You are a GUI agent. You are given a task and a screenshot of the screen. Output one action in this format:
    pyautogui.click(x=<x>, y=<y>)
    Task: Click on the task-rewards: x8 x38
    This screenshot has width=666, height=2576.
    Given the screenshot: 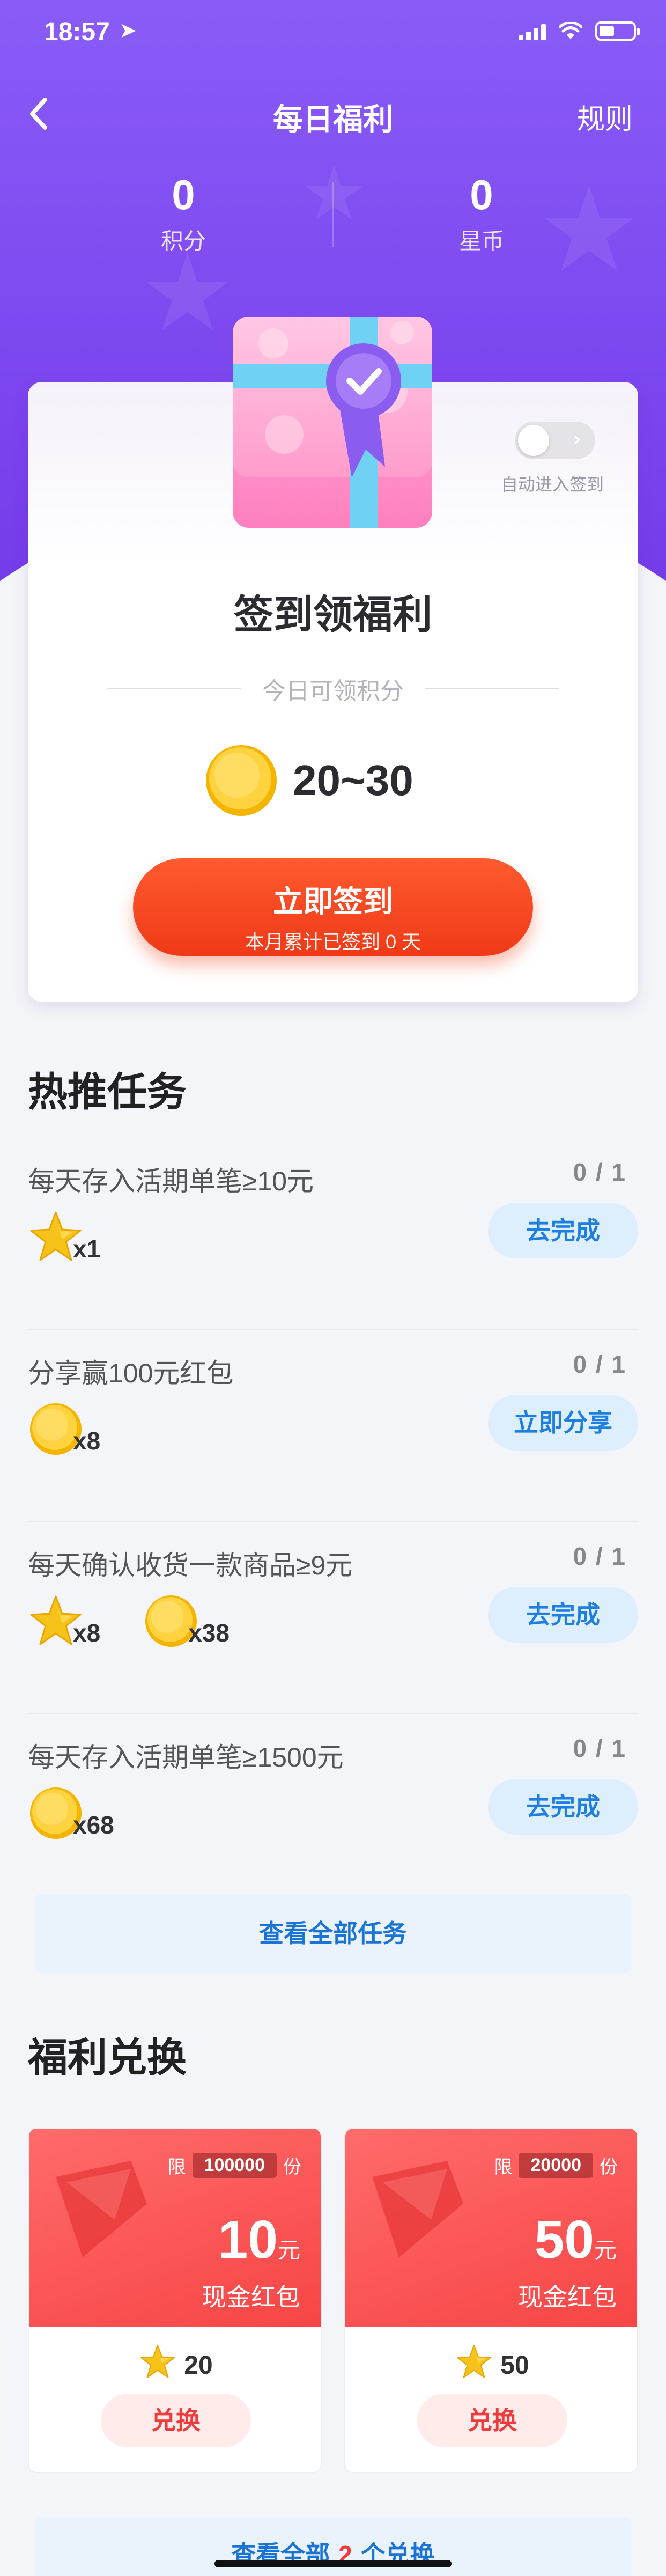 What is the action you would take?
    pyautogui.click(x=150, y=1622)
    